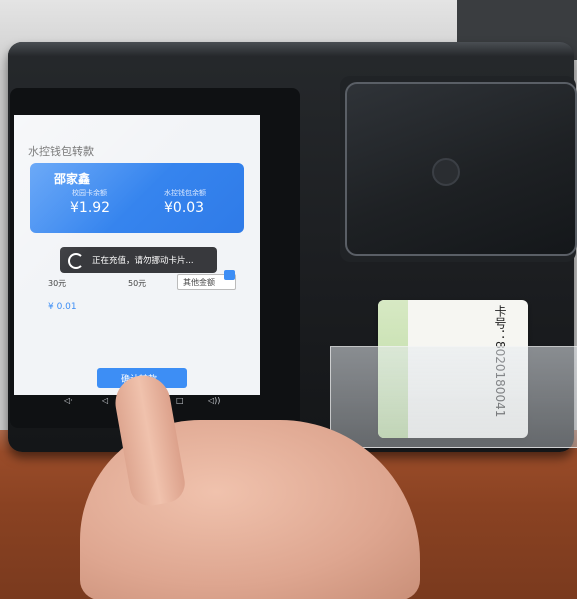  I want to click on water-balance-value: ¥0.03, so click(184, 208).